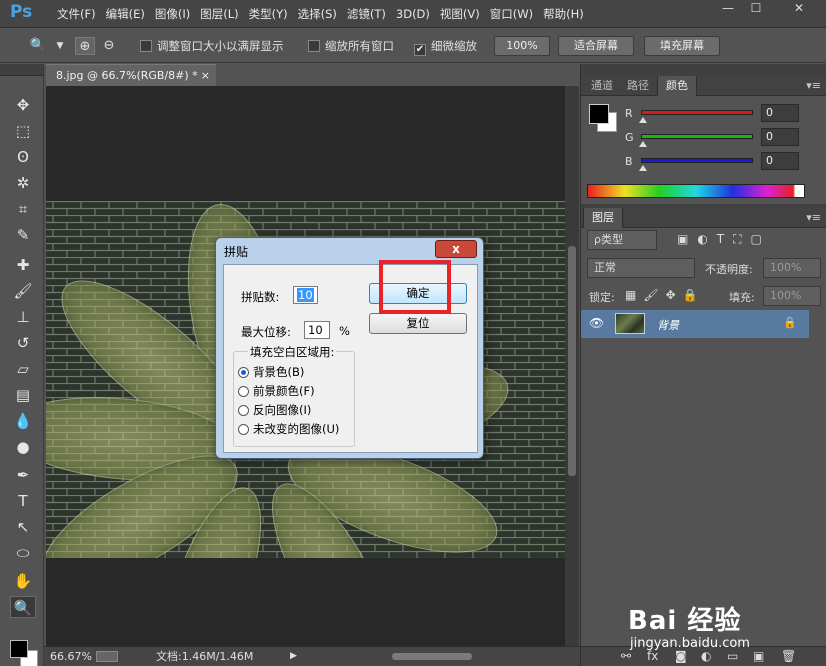  I want to click on vertical-scroll-thumb, so click(572, 361).